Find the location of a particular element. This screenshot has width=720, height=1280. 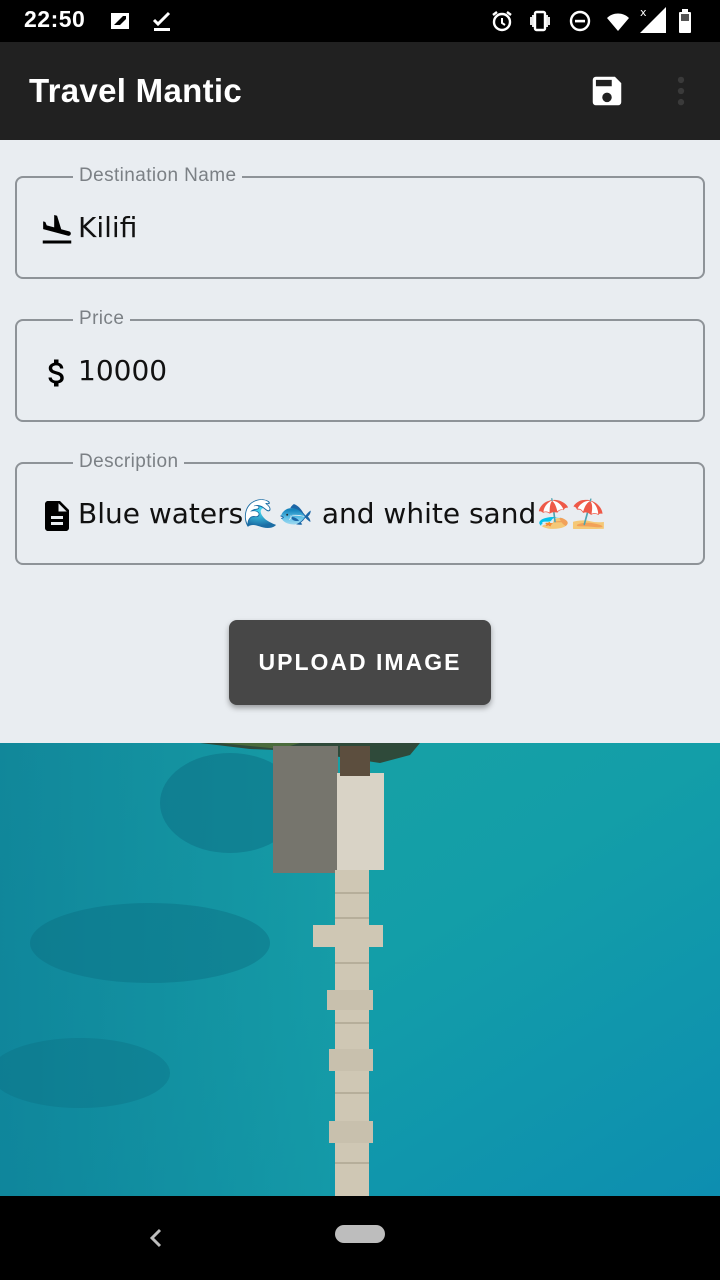

dollar-icon is located at coordinates (57, 373).